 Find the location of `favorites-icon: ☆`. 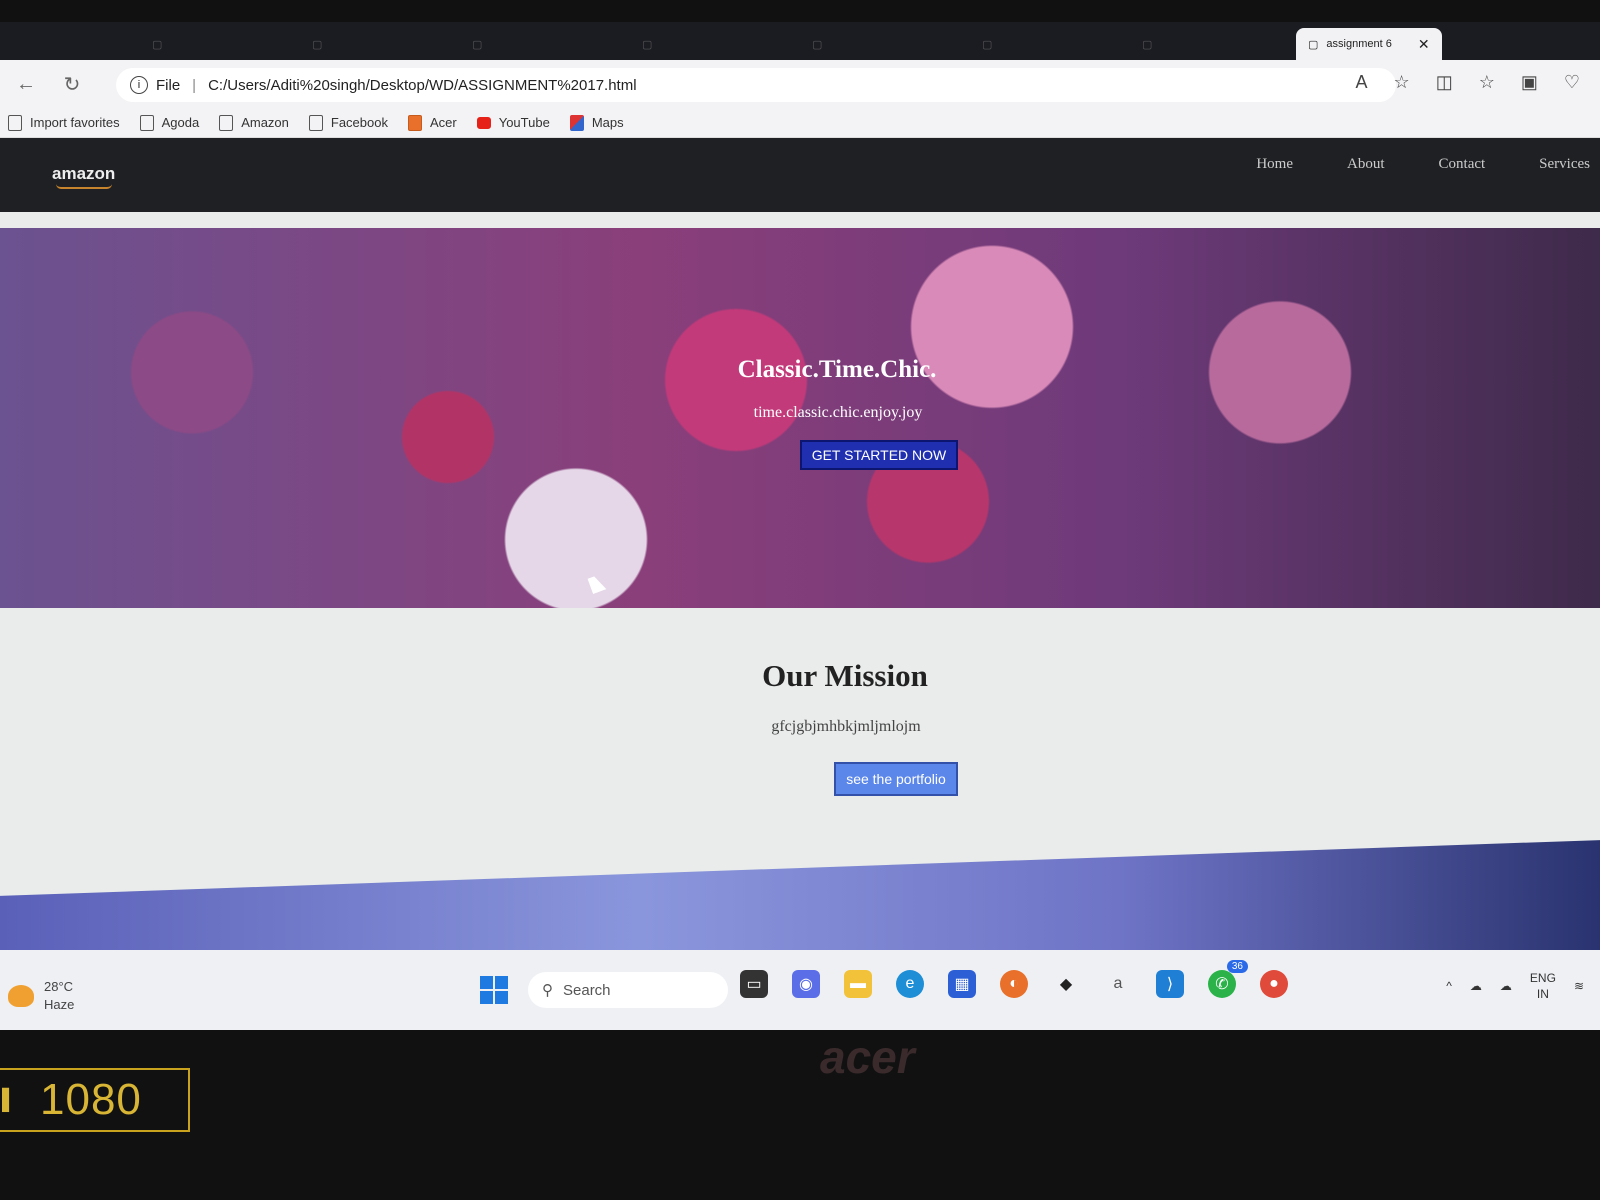

favorites-icon: ☆ is located at coordinates (1487, 82).